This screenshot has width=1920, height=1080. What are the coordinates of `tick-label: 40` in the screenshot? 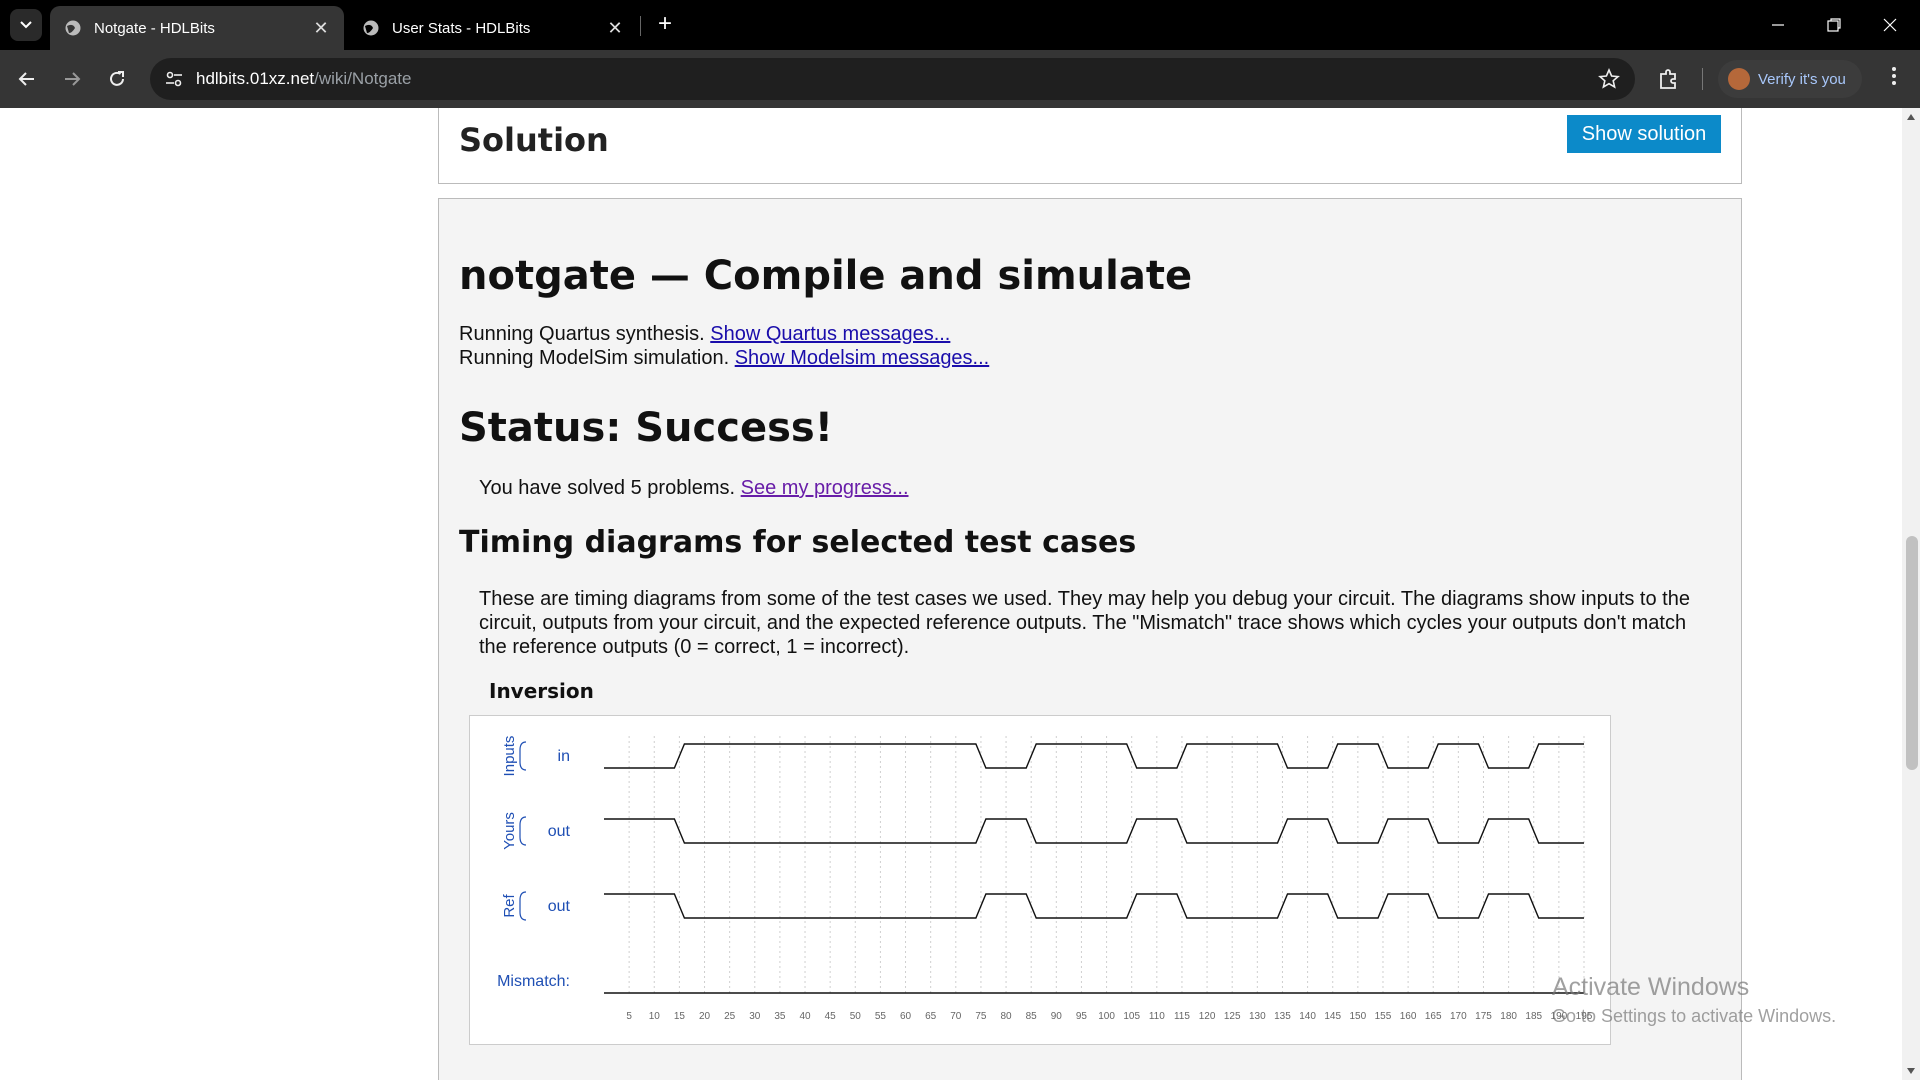 It's located at (805, 1016).